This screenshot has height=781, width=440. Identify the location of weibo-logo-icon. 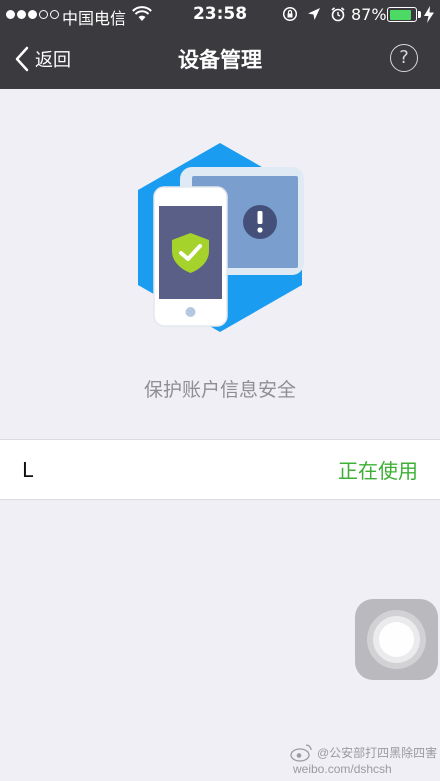
(301, 753).